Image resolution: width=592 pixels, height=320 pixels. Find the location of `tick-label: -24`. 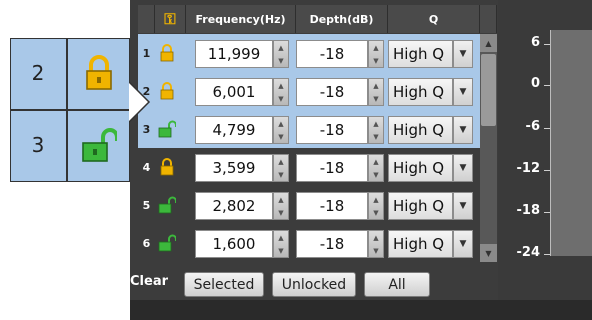

tick-label: -24 is located at coordinates (528, 252).